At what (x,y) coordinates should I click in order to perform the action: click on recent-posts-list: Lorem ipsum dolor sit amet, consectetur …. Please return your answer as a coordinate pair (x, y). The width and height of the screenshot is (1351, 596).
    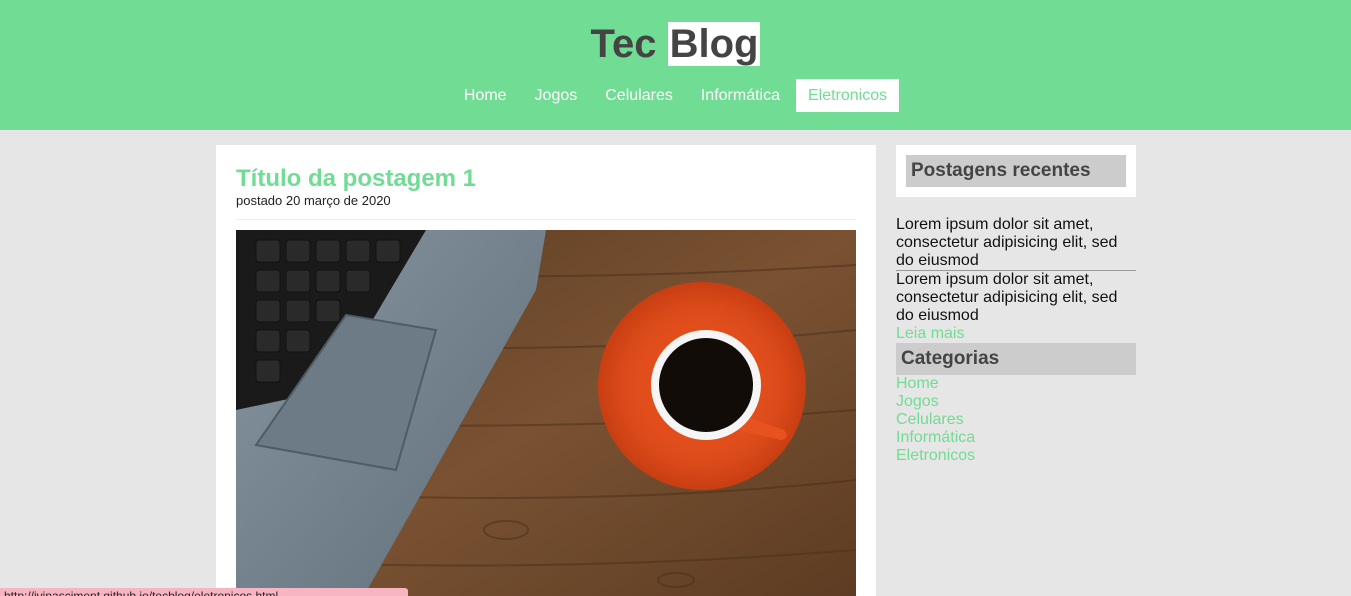
    Looking at the image, I should click on (1016, 279).